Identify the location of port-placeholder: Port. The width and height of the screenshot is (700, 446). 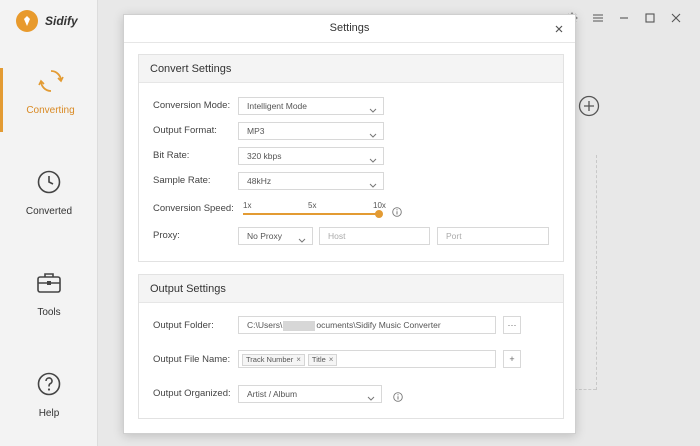
(454, 236).